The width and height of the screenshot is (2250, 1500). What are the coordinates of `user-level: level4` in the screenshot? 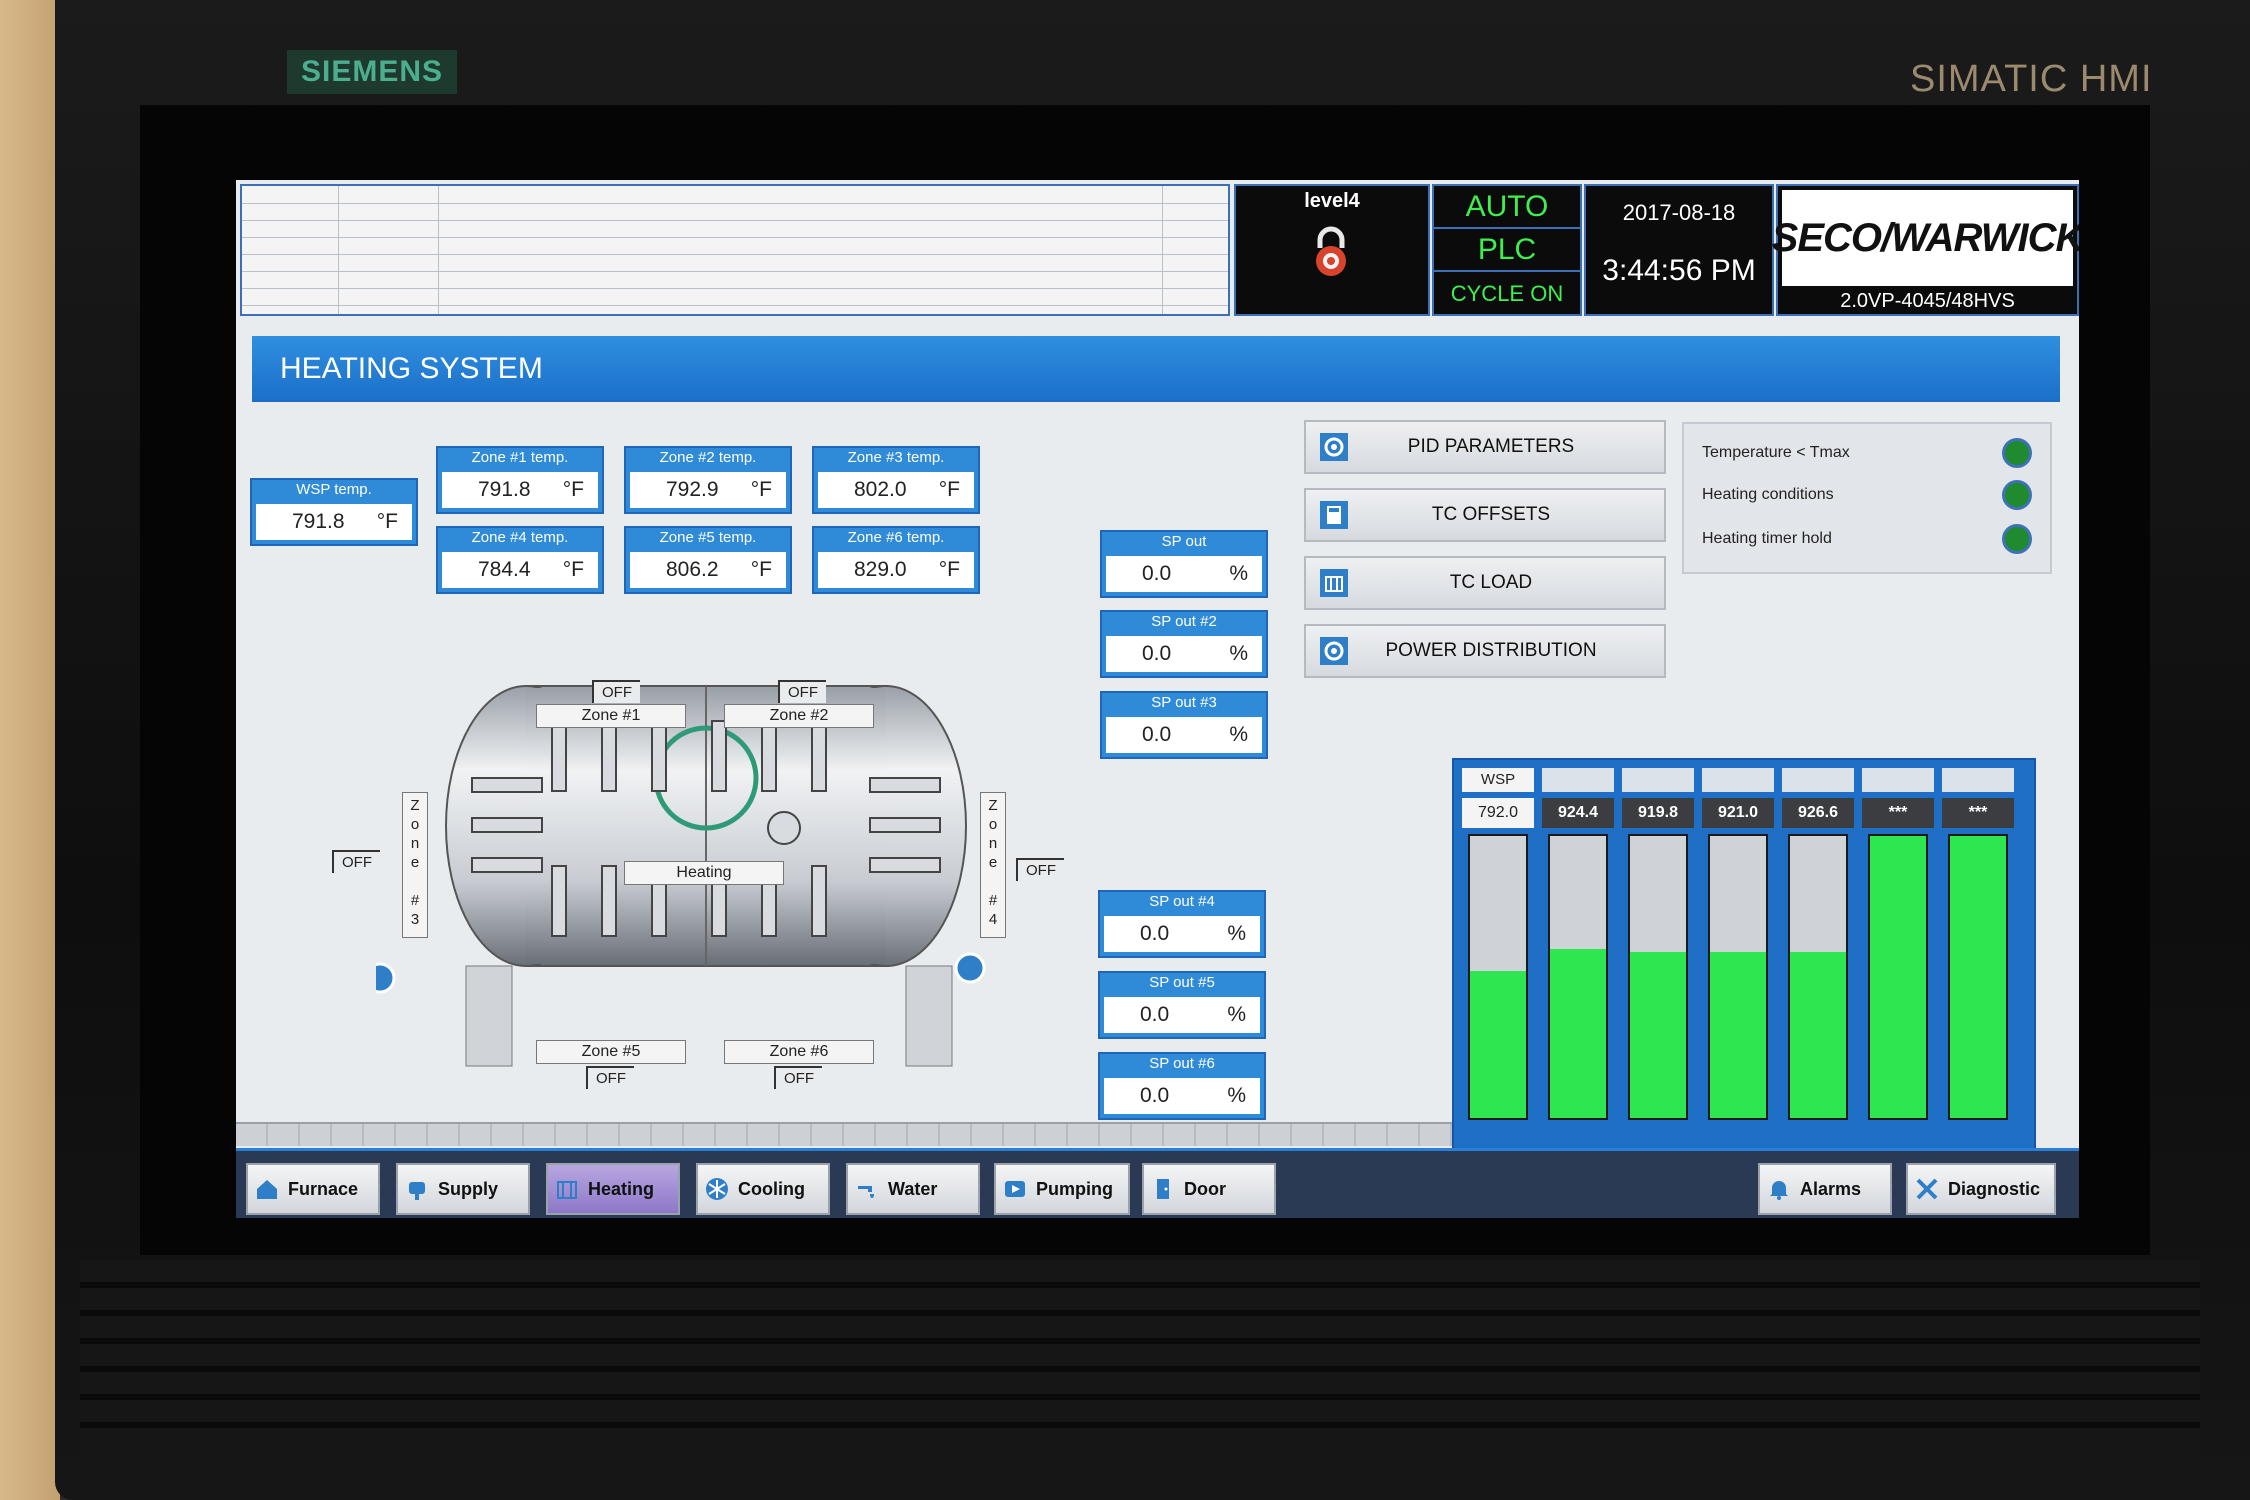 It's located at (1332, 201).